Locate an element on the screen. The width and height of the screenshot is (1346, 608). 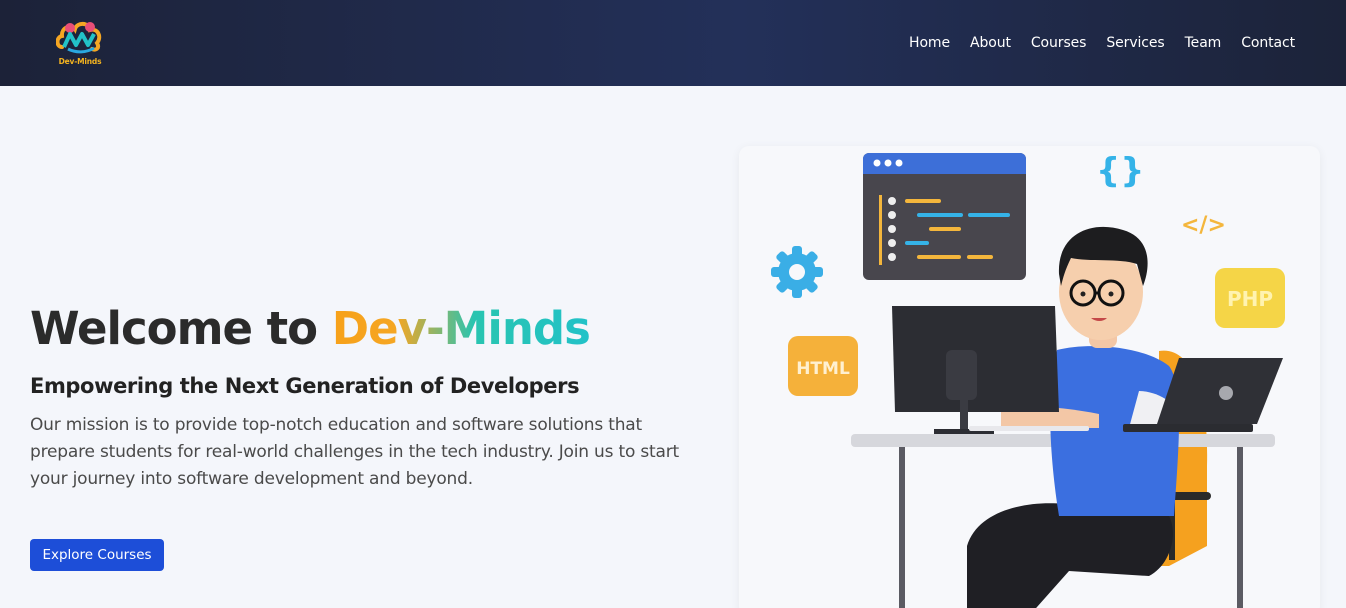
hero-title-brand: Dev-Minds is located at coordinates (461, 328).